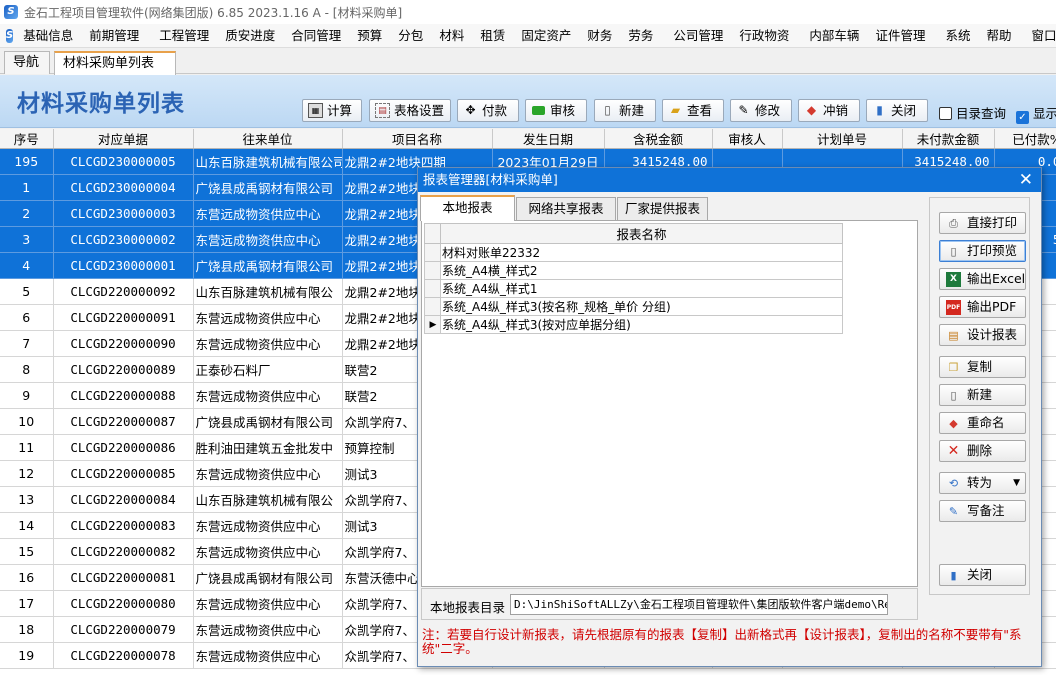 The height and width of the screenshot is (675, 1056). Describe the element at coordinates (1026, 180) in the screenshot. I see `dialog-close-icon: ✕` at that location.